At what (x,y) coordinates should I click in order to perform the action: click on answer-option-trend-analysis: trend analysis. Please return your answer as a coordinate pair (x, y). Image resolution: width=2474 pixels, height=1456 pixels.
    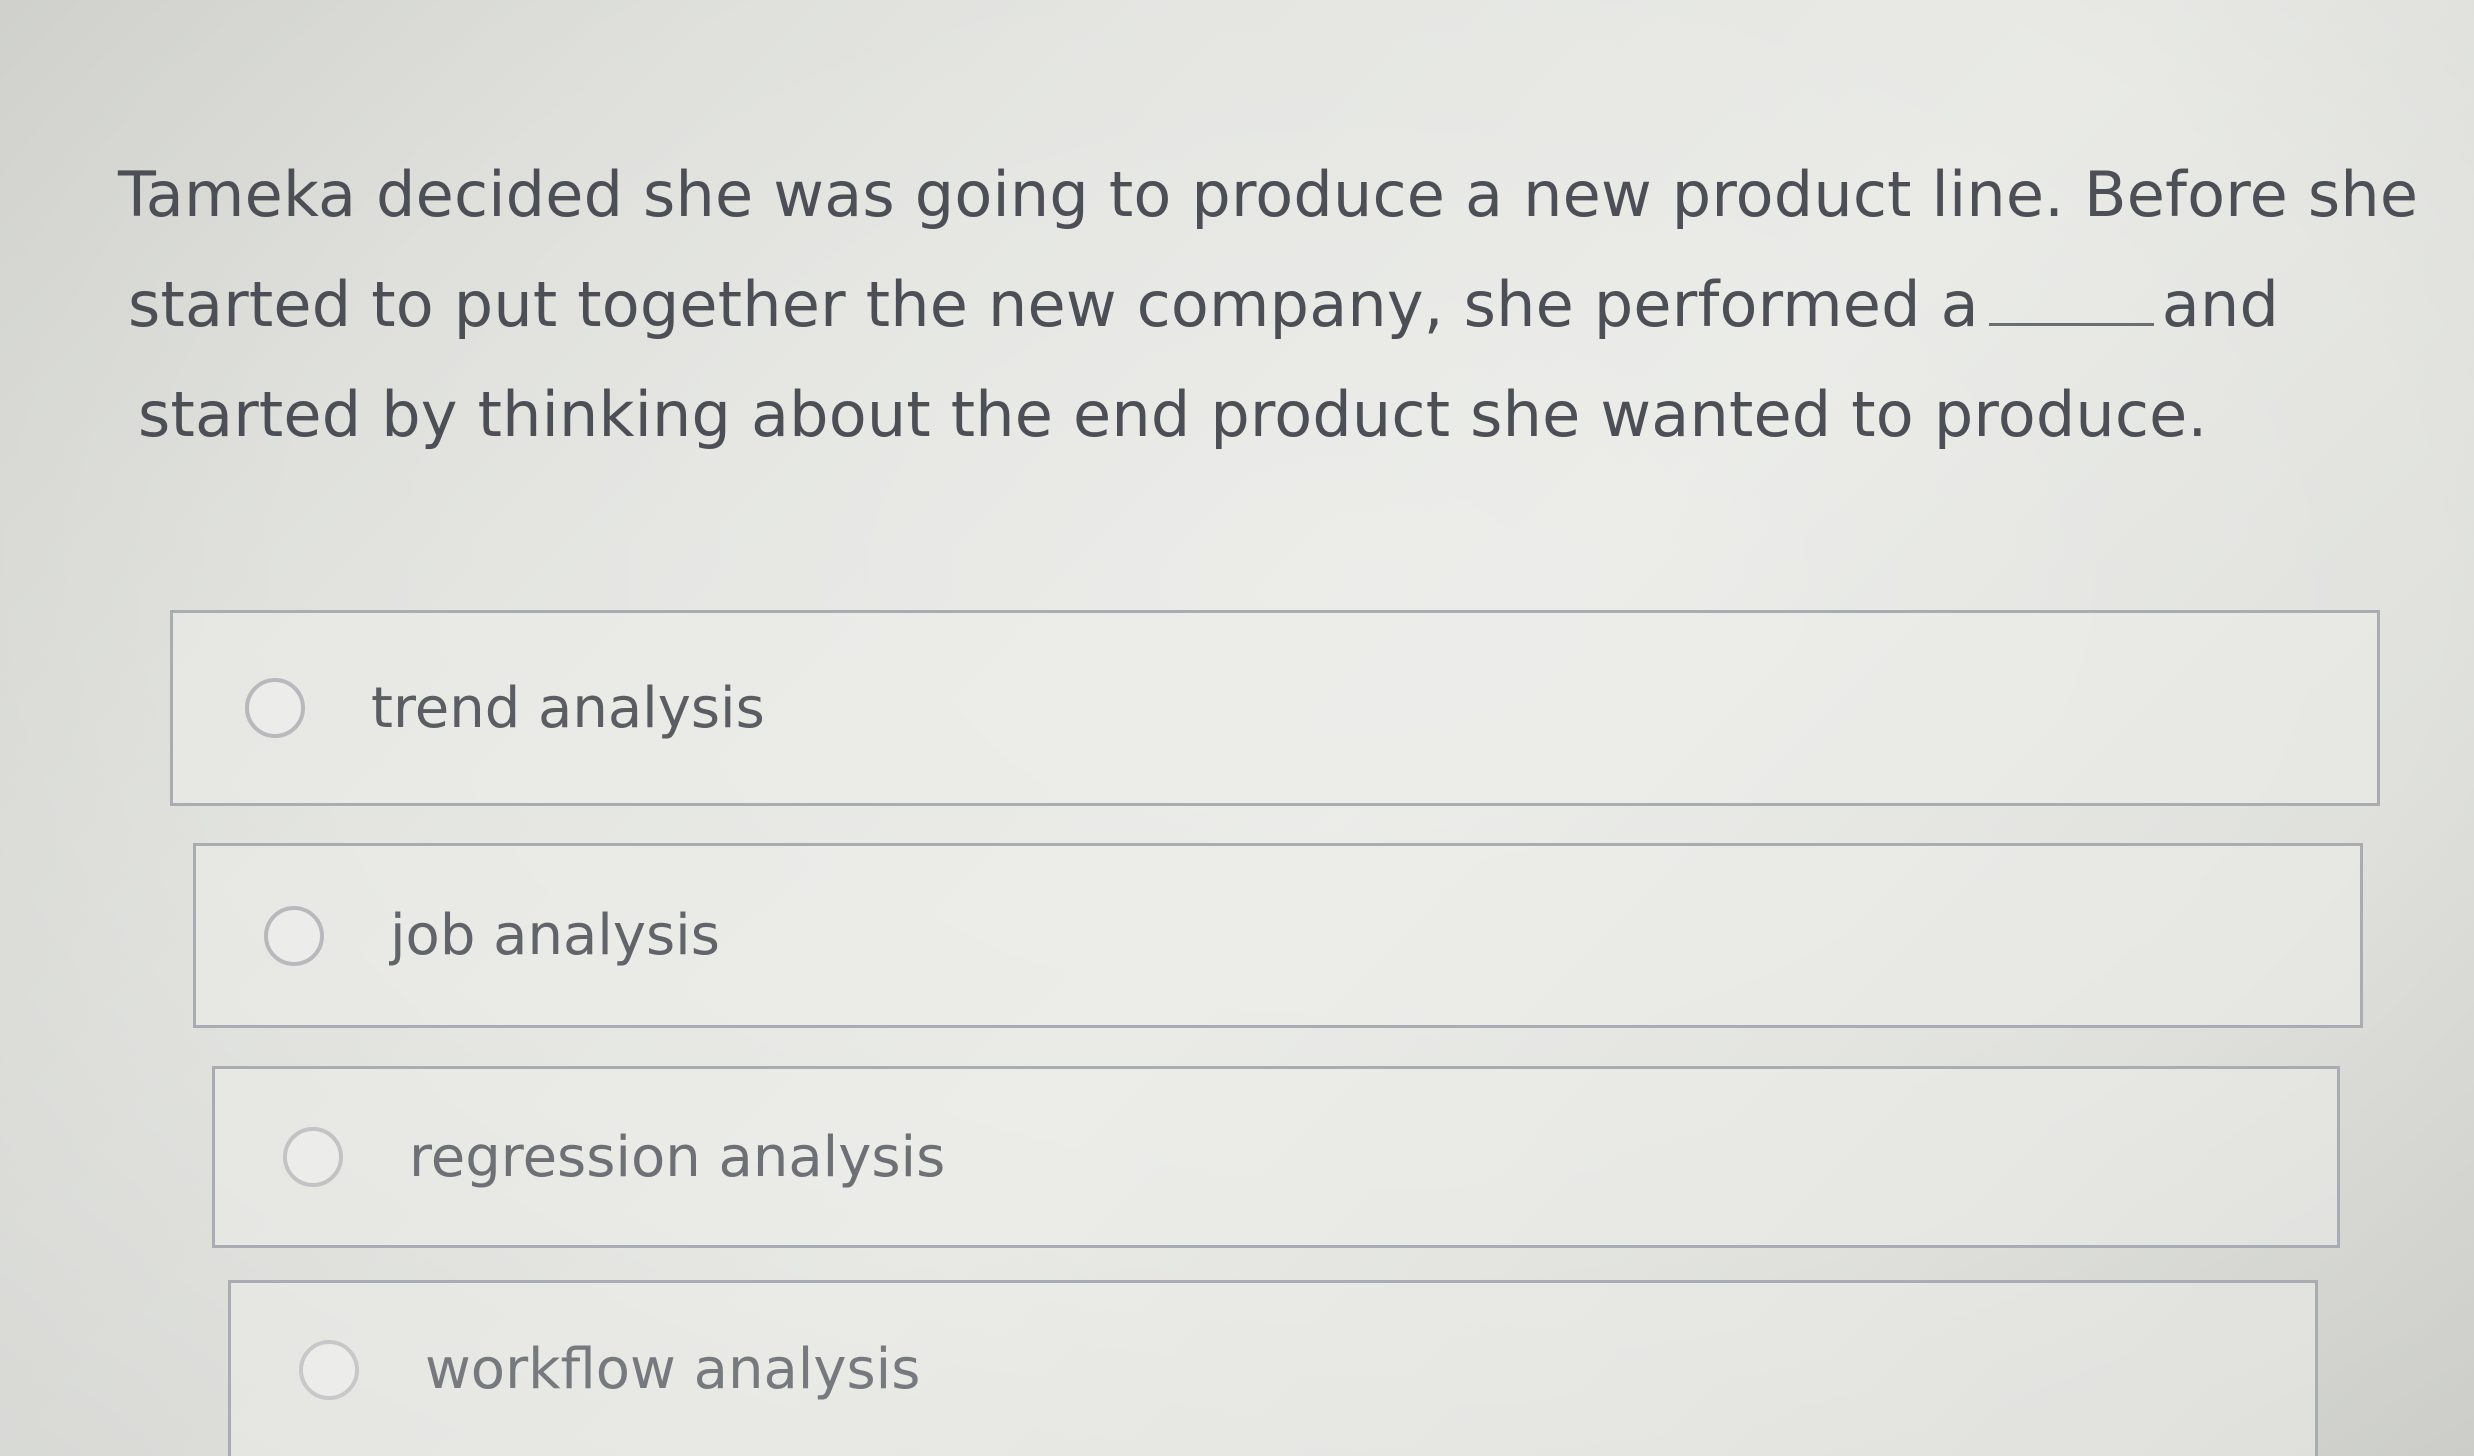
    Looking at the image, I should click on (1275, 708).